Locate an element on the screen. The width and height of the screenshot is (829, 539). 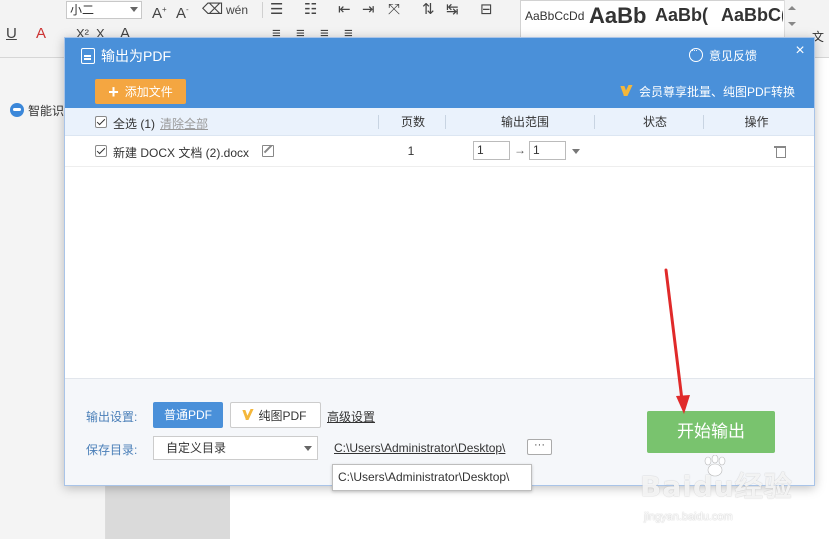
font-size-value: 小二 is located at coordinates (82, 10).